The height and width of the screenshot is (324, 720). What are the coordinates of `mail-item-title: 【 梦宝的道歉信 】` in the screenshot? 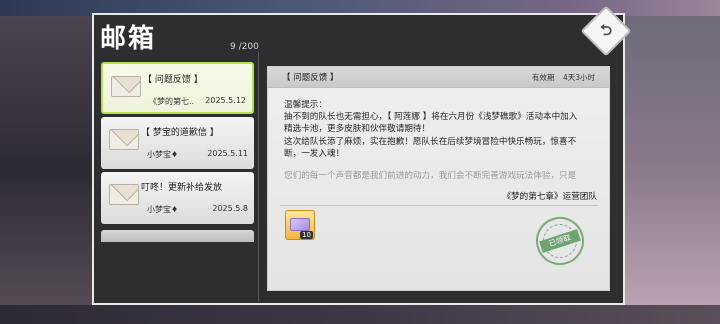 It's located at (180, 133).